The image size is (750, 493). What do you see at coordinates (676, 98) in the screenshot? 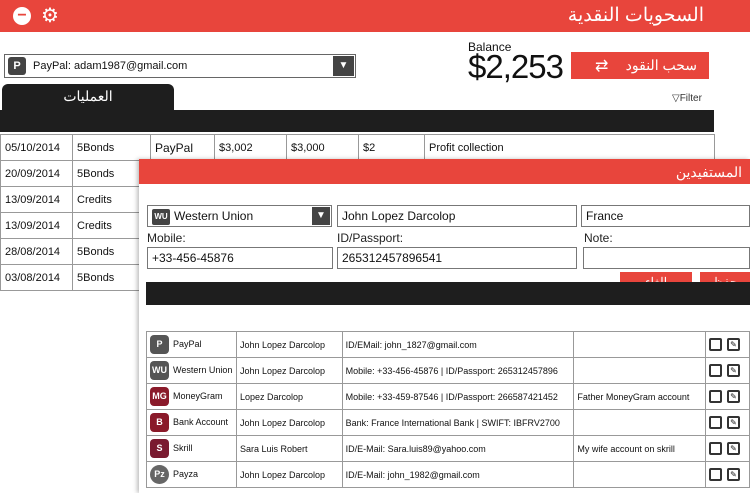
I see `filter-icon: ▽` at bounding box center [676, 98].